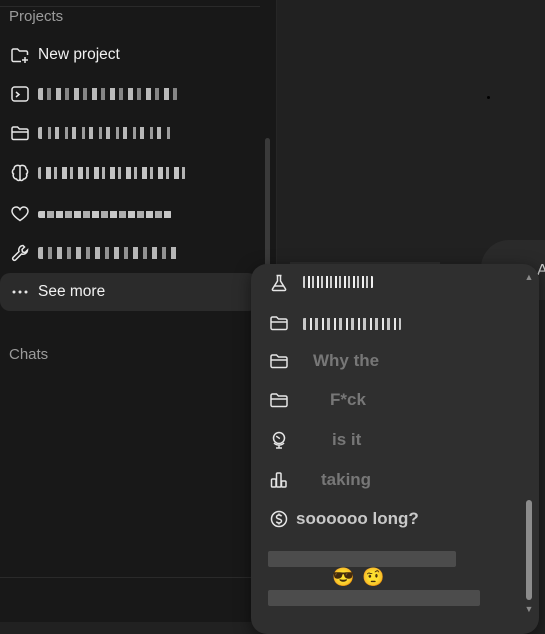  What do you see at coordinates (129, 55) in the screenshot?
I see `new-project-button: New project` at bounding box center [129, 55].